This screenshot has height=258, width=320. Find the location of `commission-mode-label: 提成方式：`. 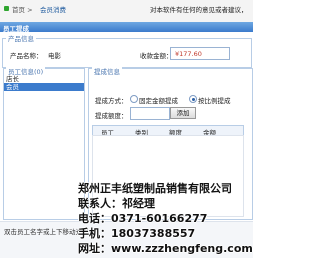

commission-mode-label: 提成方式： is located at coordinates (111, 101).